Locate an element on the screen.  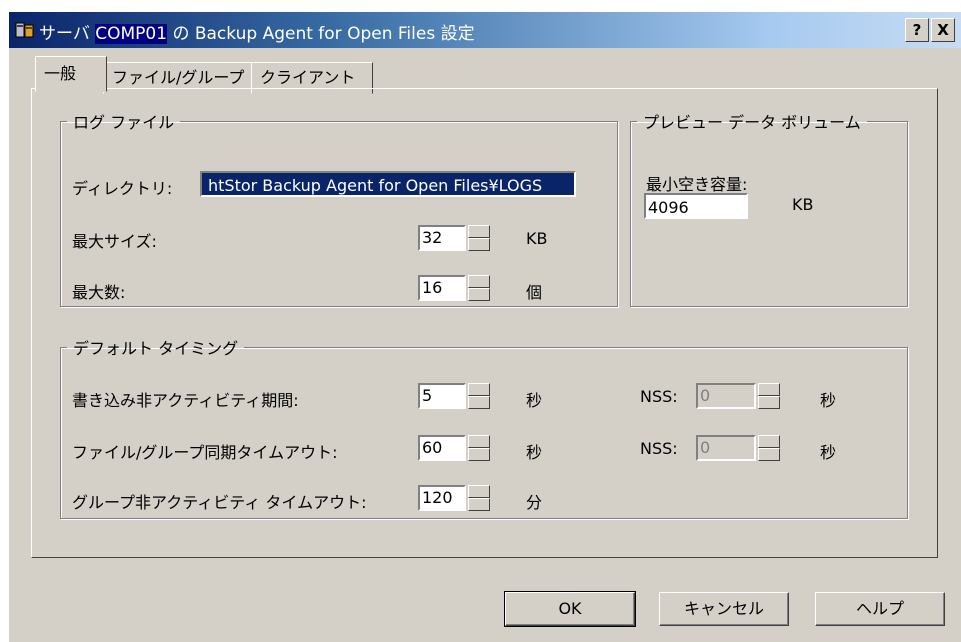
max-size-value: 32 is located at coordinates (442, 238).